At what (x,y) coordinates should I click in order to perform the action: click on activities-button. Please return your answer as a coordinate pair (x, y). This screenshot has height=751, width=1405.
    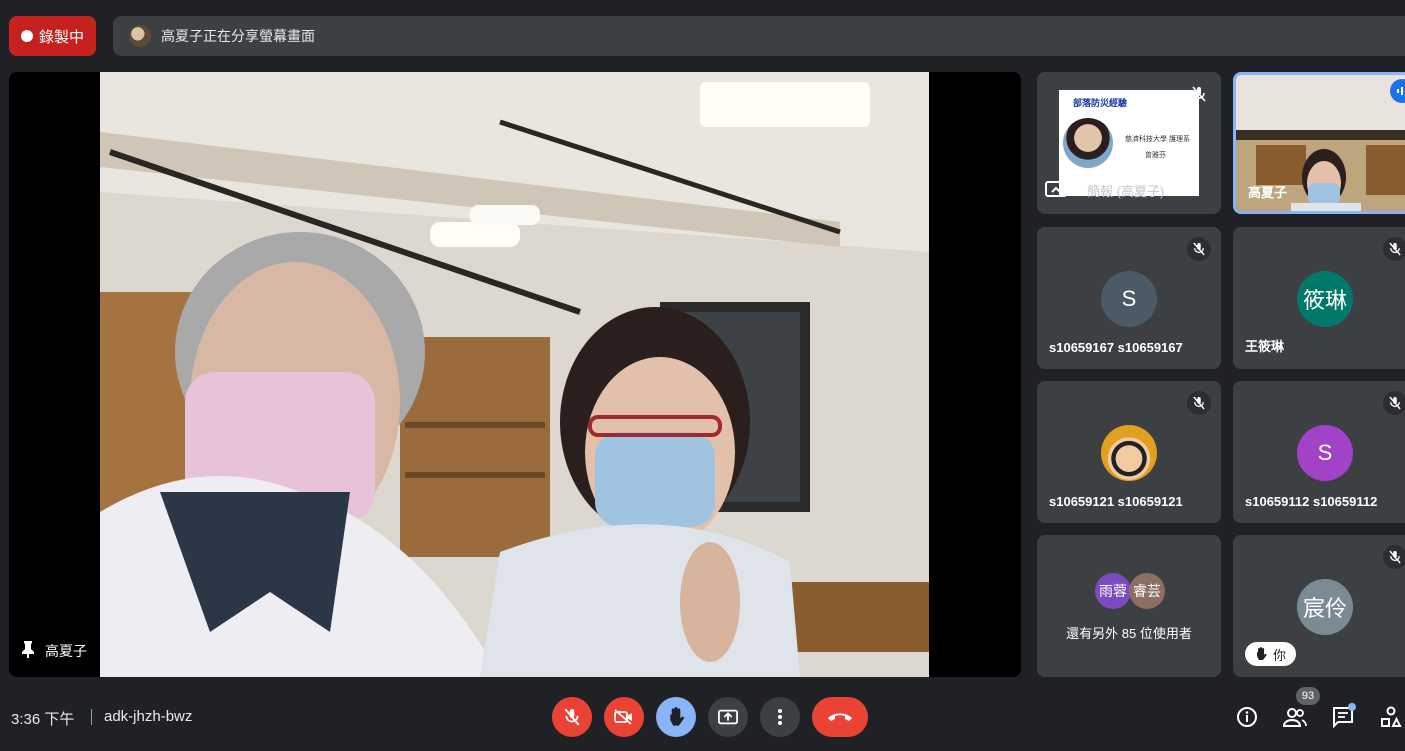
    Looking at the image, I should click on (1391, 717).